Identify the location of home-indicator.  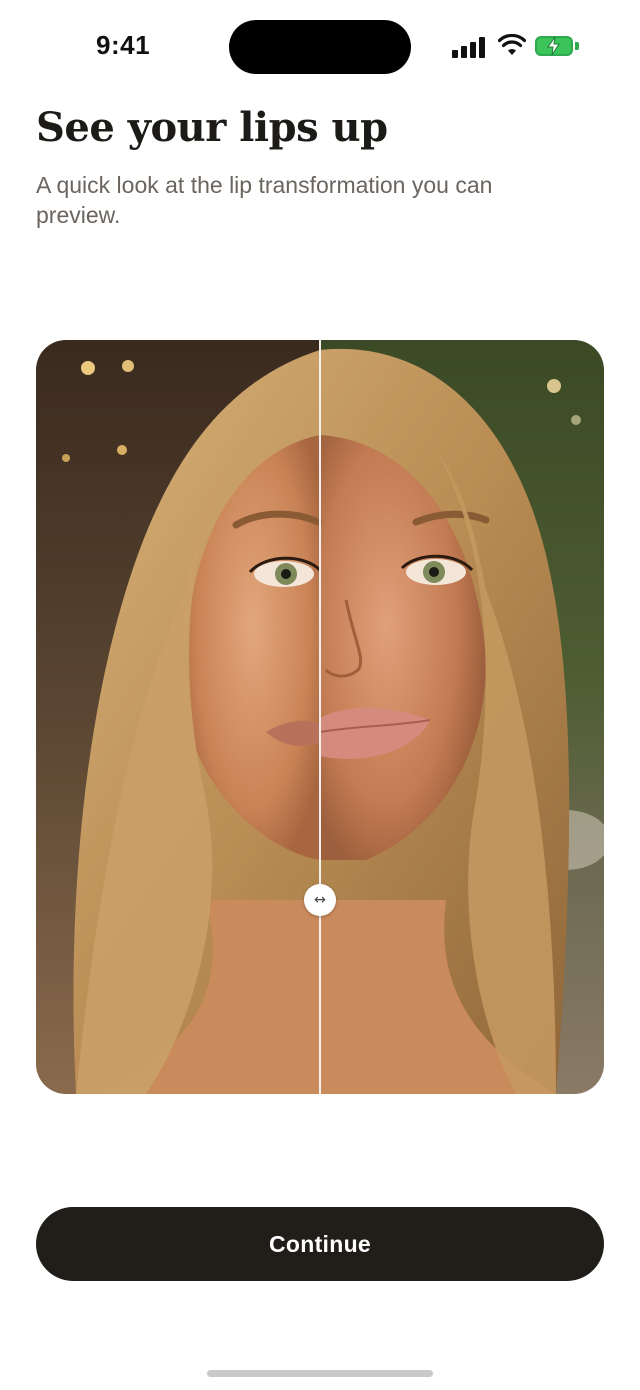
(320, 1373).